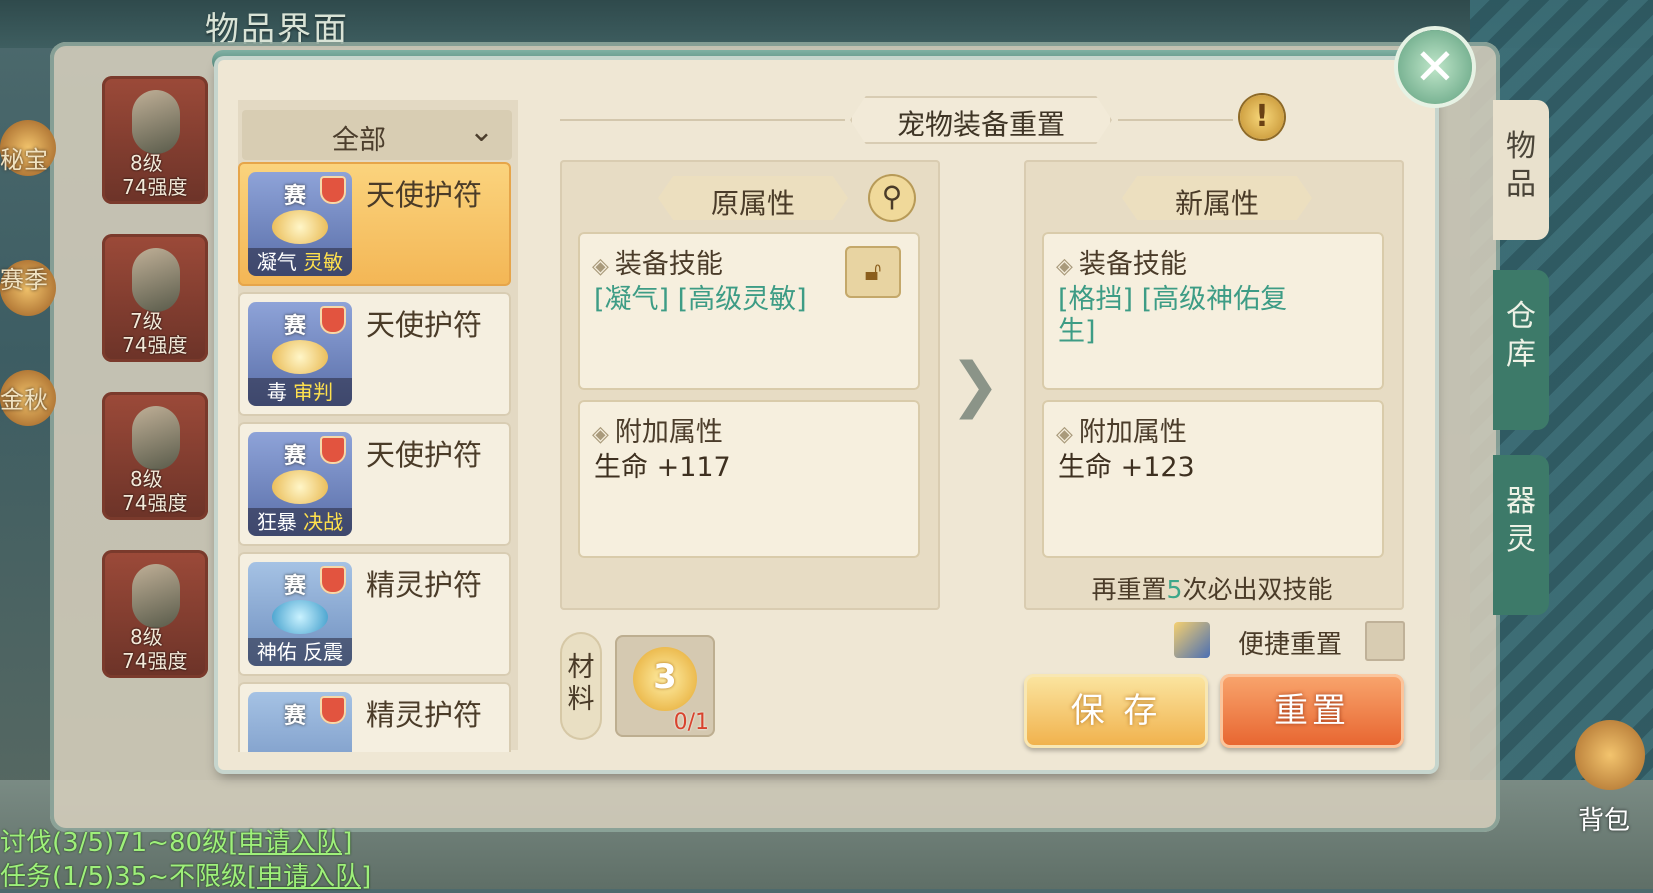 This screenshot has height=893, width=1653. I want to click on tab-items: 物品, so click(1521, 170).